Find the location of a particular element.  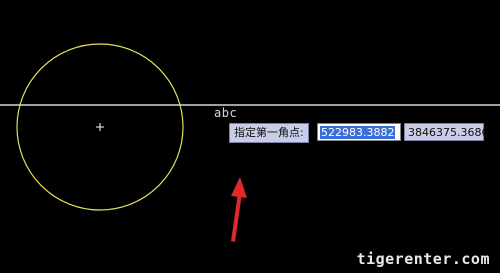

x-coordinate-value: 522983.3882 is located at coordinates (358, 132).